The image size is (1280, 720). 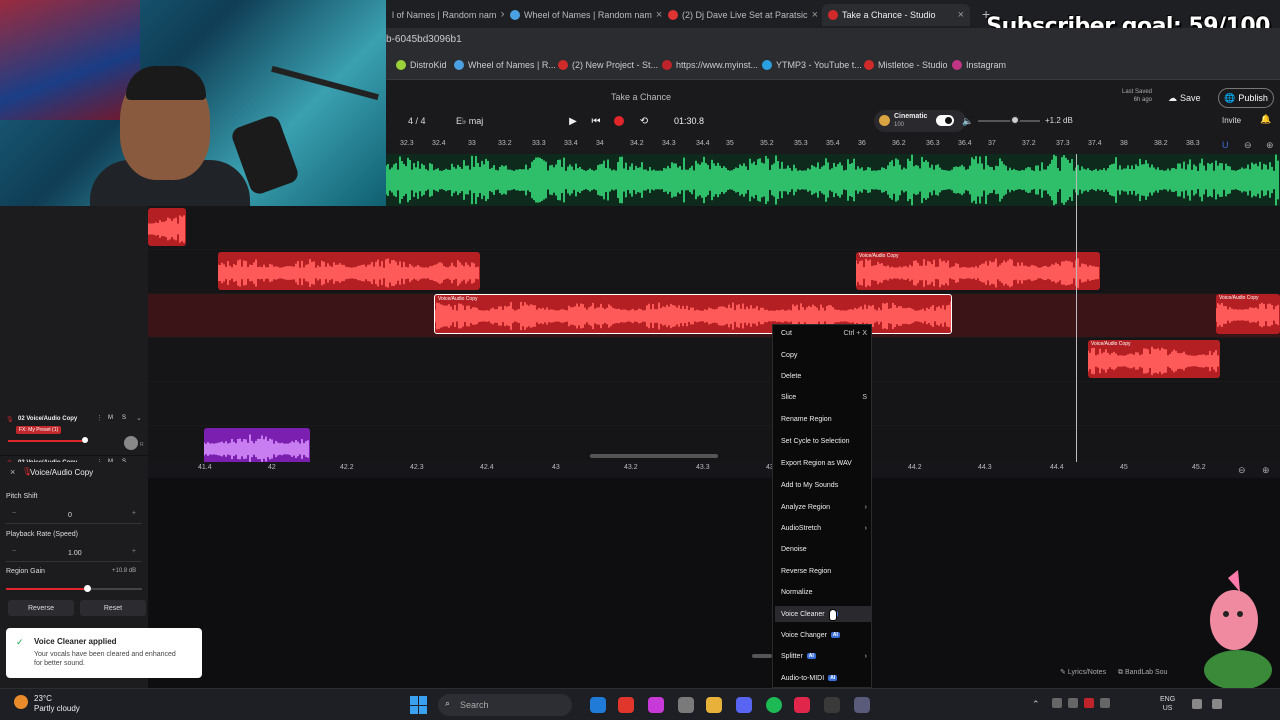 What do you see at coordinates (824, 592) in the screenshot?
I see `menu-item-normalize: Normalize` at bounding box center [824, 592].